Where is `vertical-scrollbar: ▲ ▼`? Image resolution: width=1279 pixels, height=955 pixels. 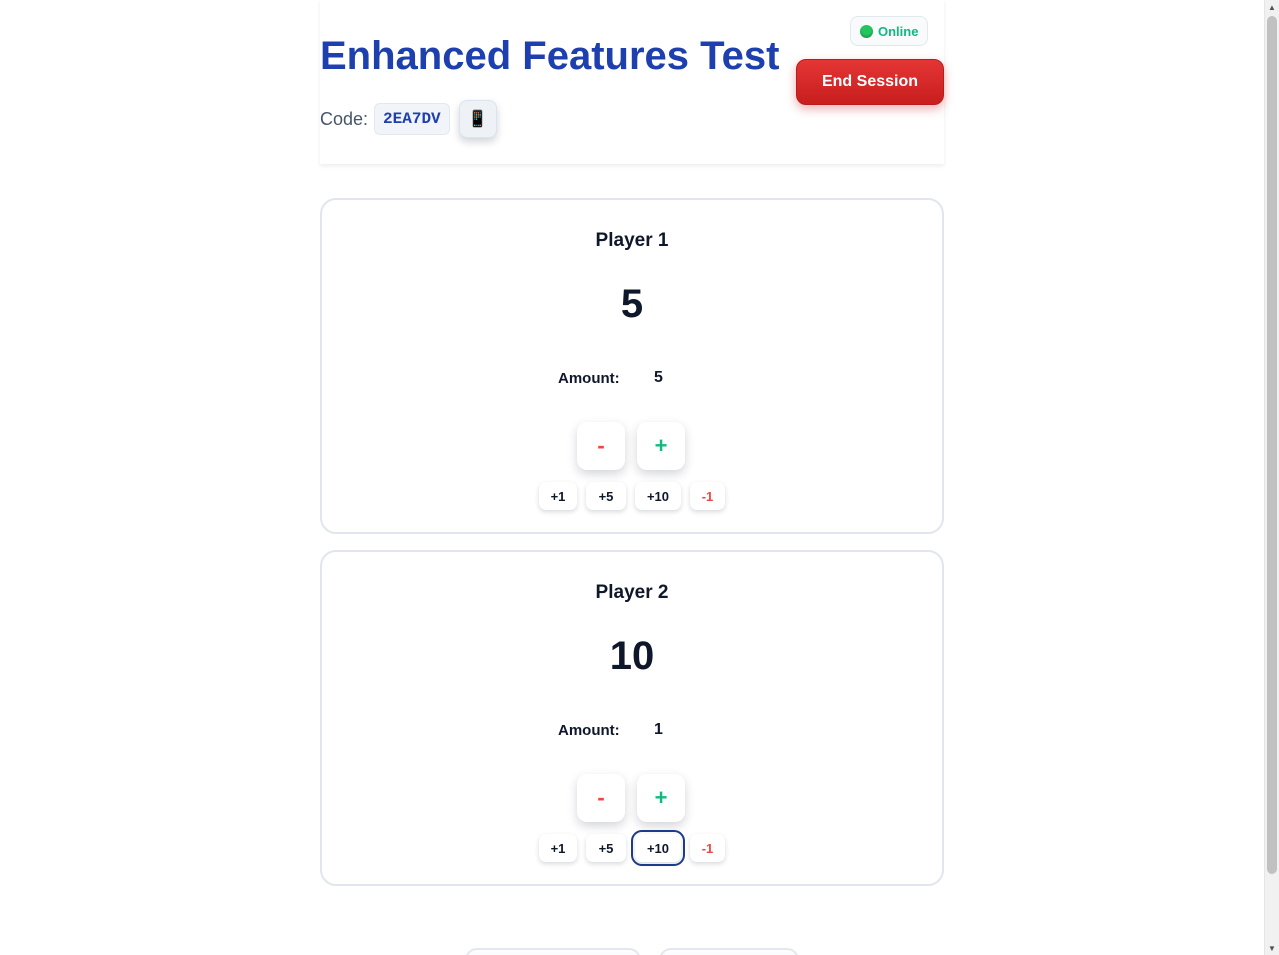
vertical-scrollbar: ▲ ▼ is located at coordinates (1271, 477).